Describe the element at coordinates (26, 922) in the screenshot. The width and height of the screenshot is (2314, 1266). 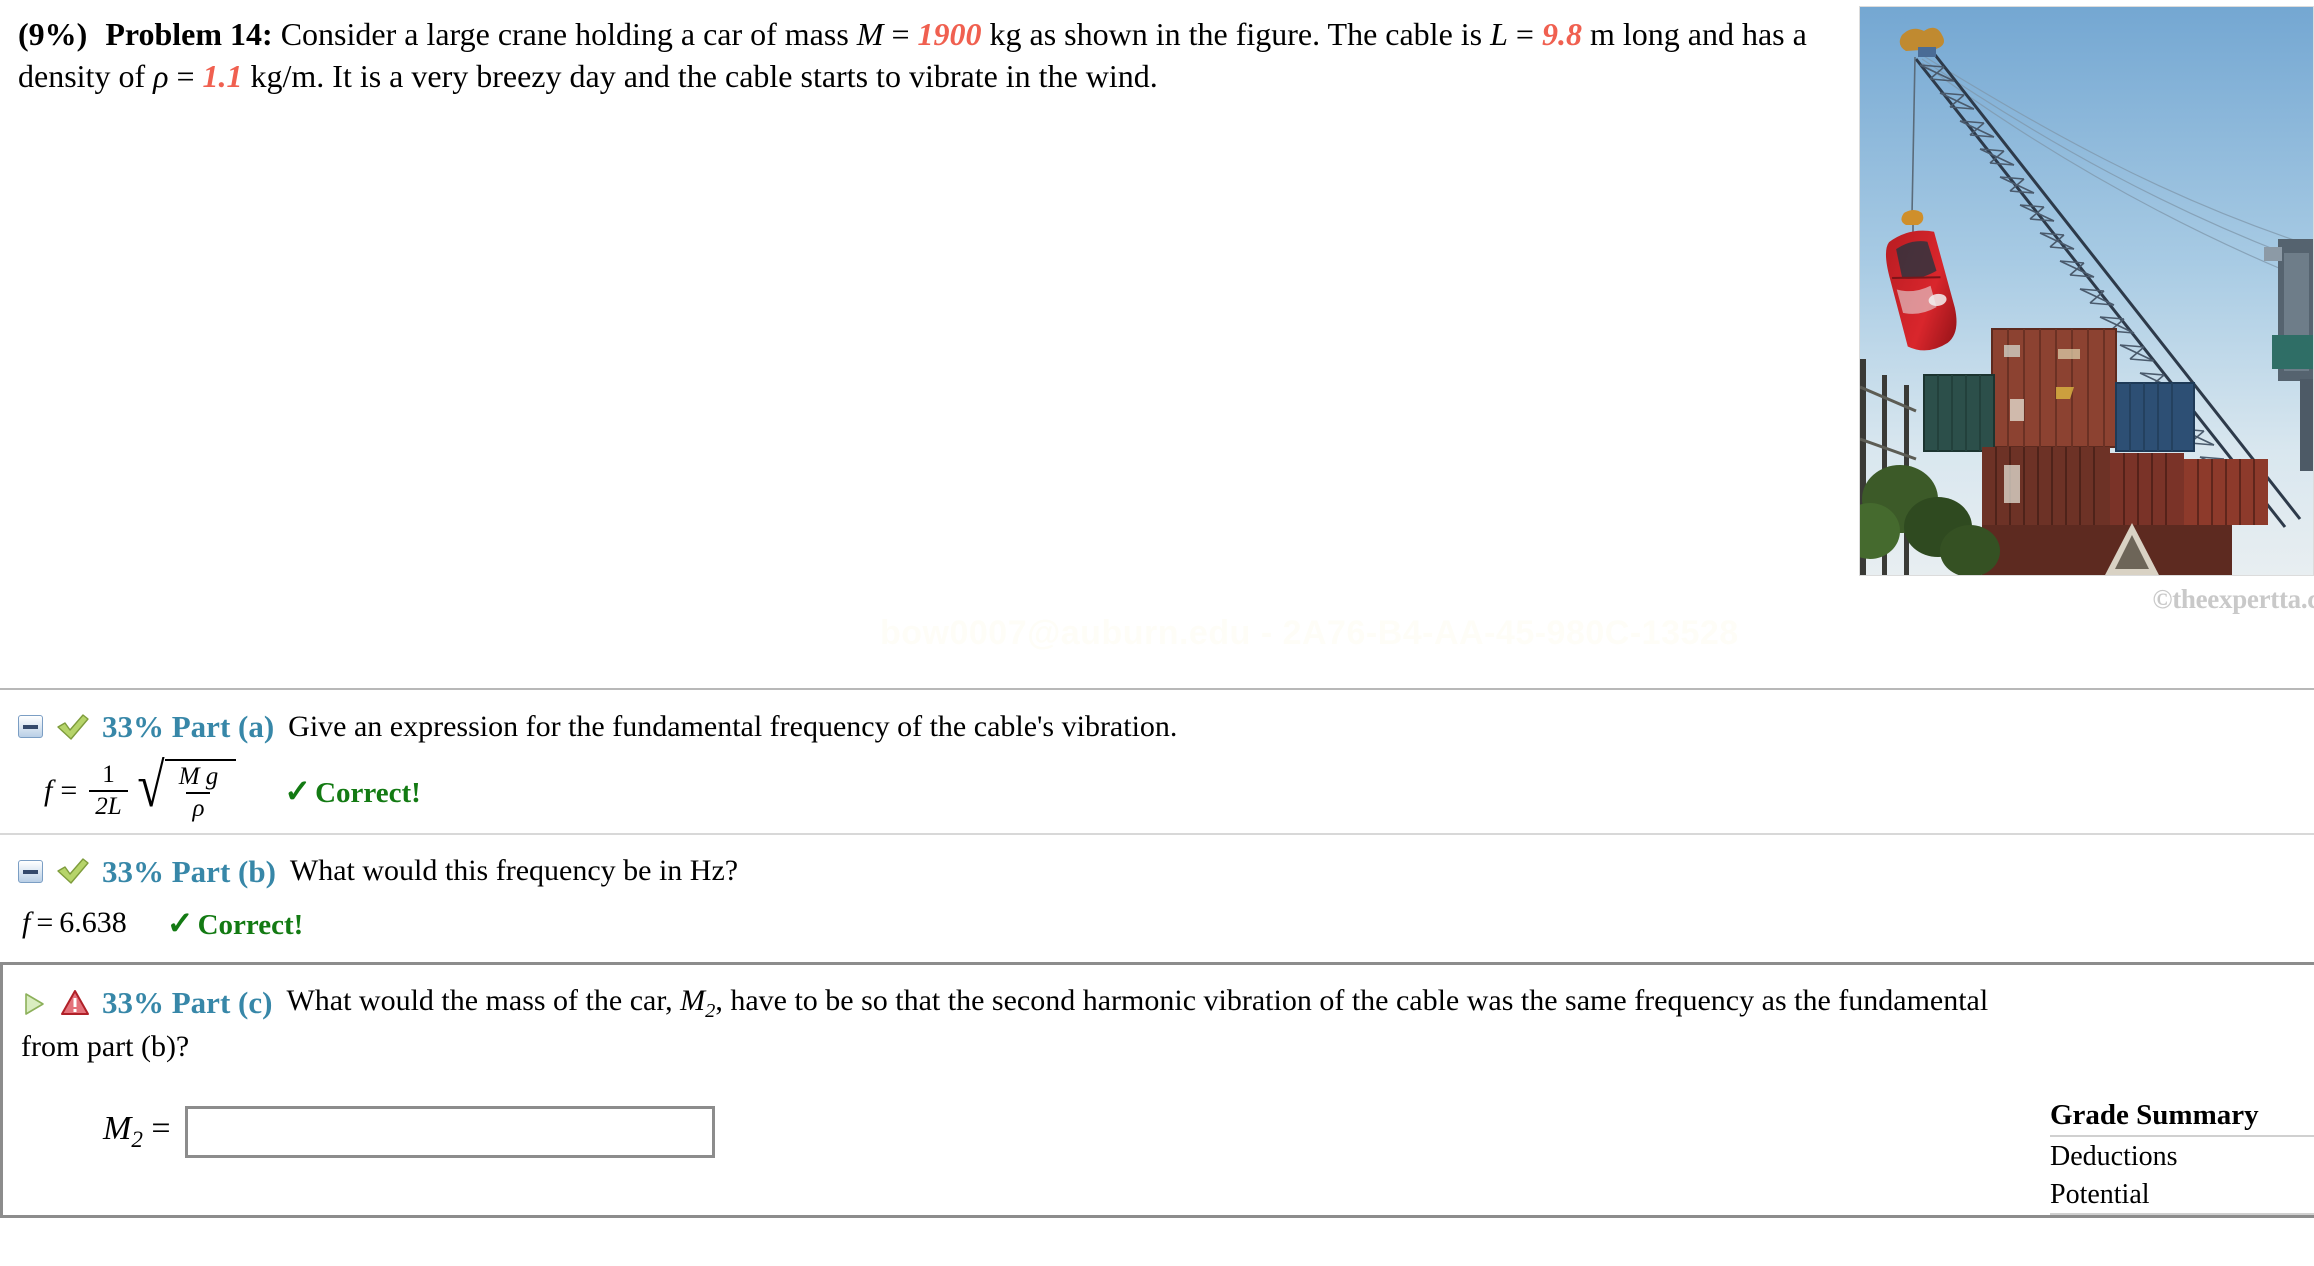
I see `answer-lhs: f` at that location.